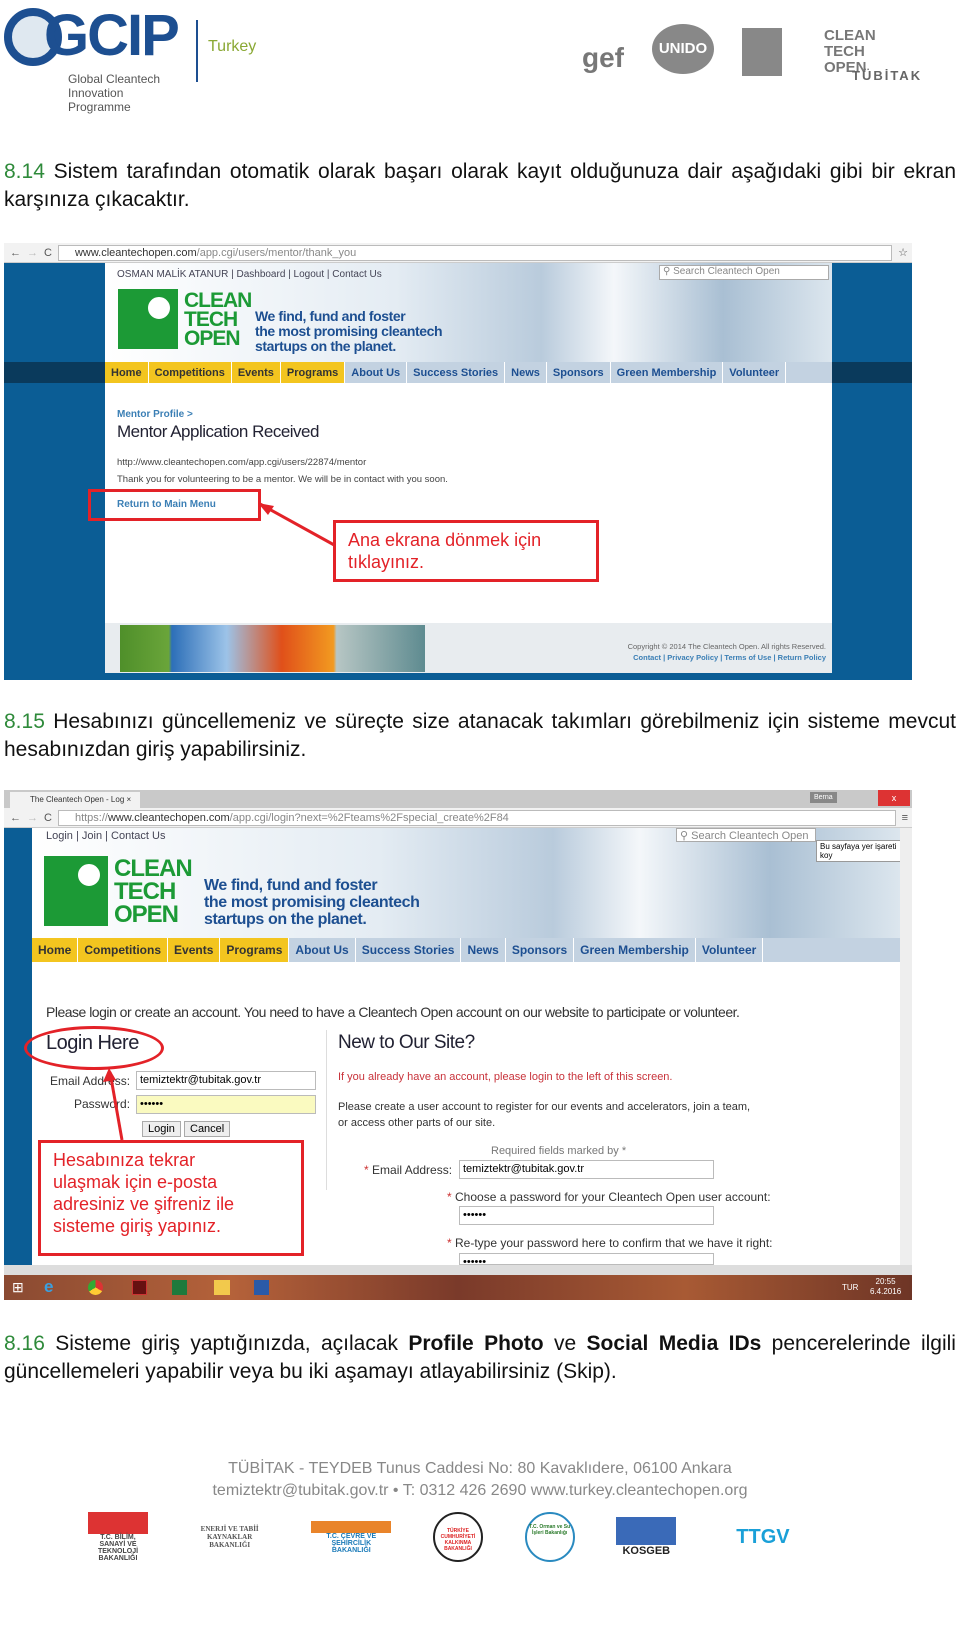 This screenshot has width=960, height=1645. I want to click on language-indicator: TUR, so click(850, 1287).